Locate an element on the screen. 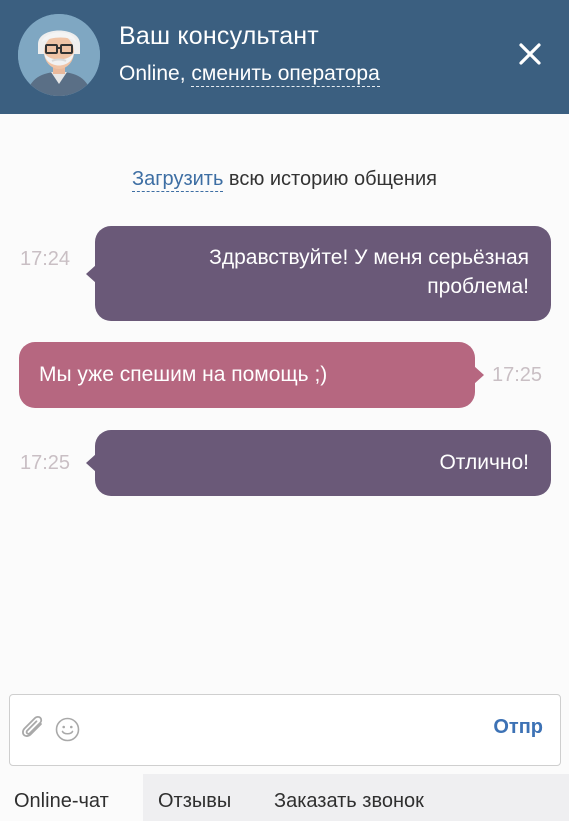 This screenshot has width=569, height=821. message-time: 17:24 is located at coordinates (45, 259).